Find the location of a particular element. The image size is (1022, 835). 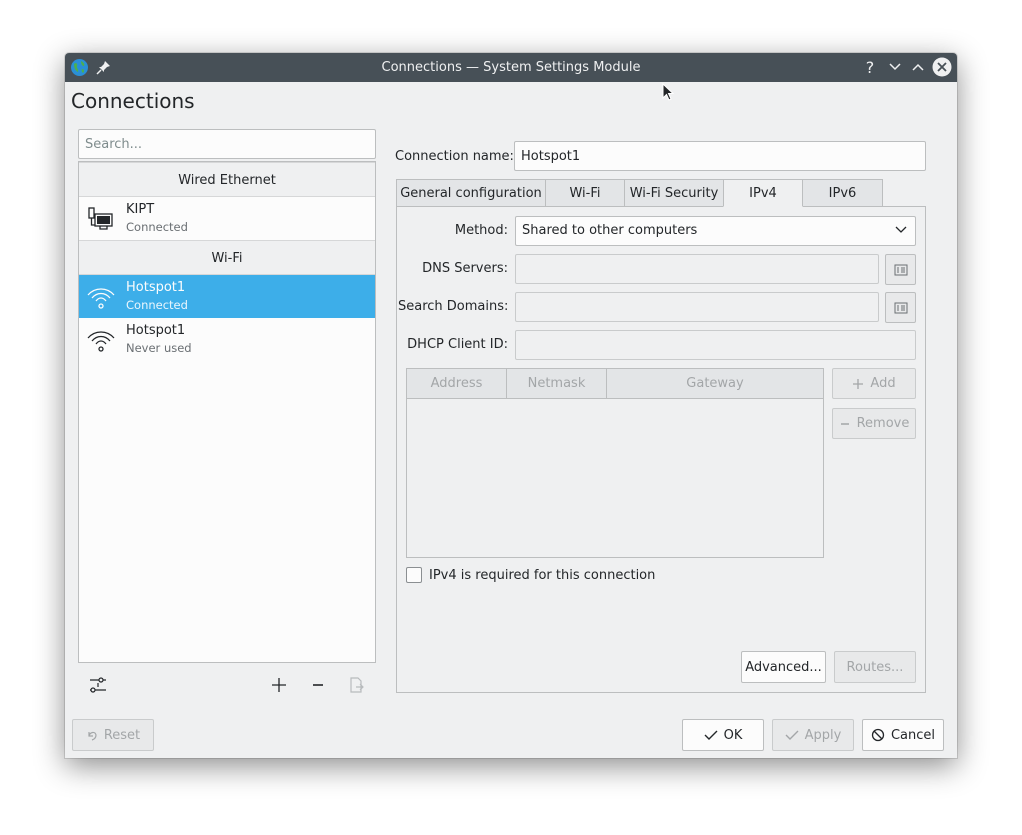

reset-label: Reset is located at coordinates (122, 735).